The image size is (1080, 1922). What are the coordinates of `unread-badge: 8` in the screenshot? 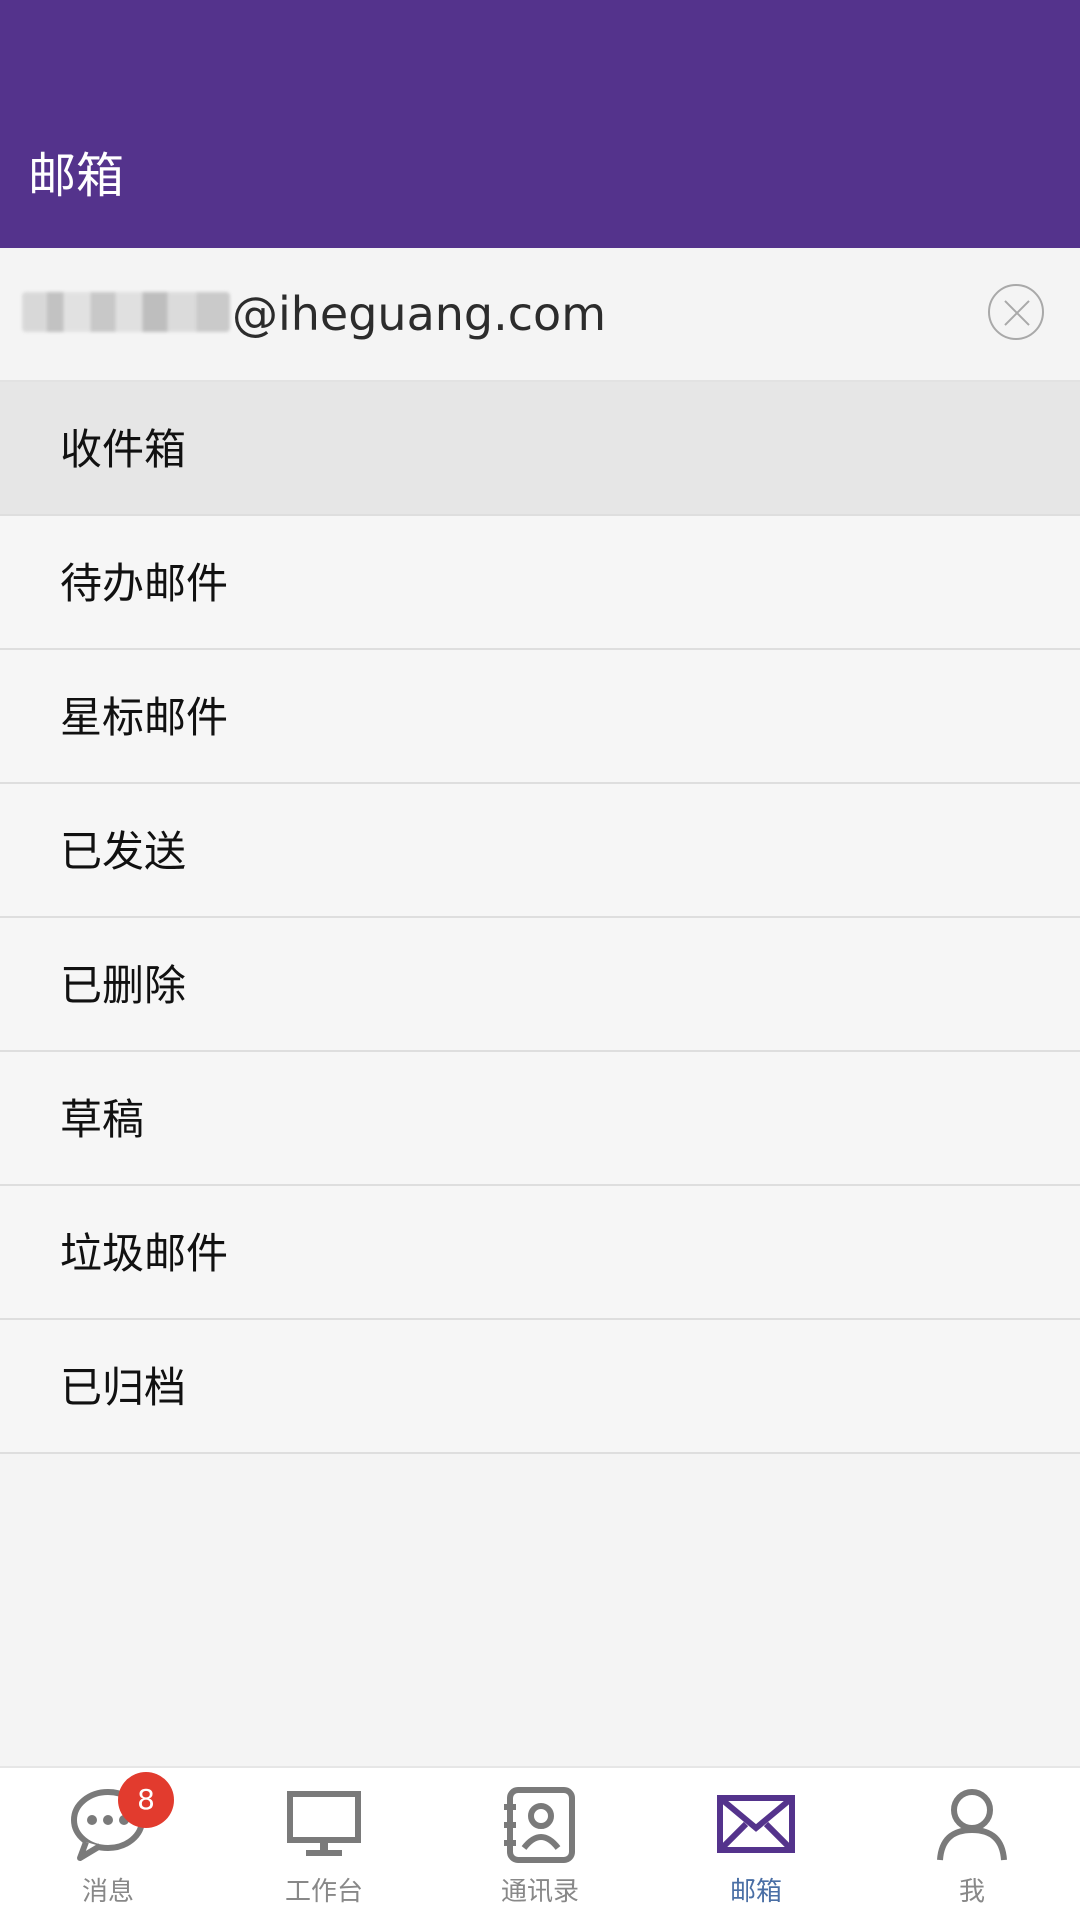 It's located at (146, 1800).